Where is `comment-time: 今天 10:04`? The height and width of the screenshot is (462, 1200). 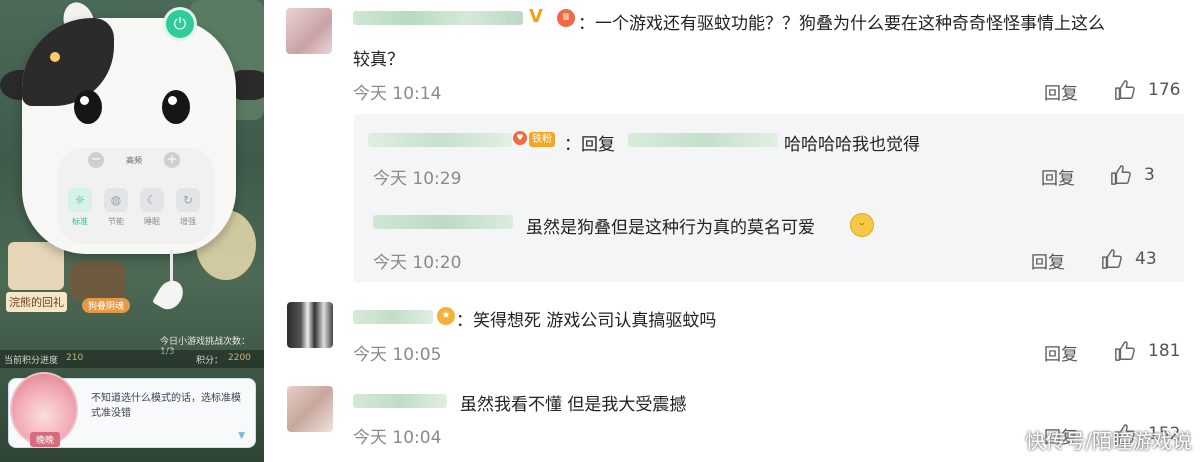
comment-time: 今天 10:04 is located at coordinates (397, 438).